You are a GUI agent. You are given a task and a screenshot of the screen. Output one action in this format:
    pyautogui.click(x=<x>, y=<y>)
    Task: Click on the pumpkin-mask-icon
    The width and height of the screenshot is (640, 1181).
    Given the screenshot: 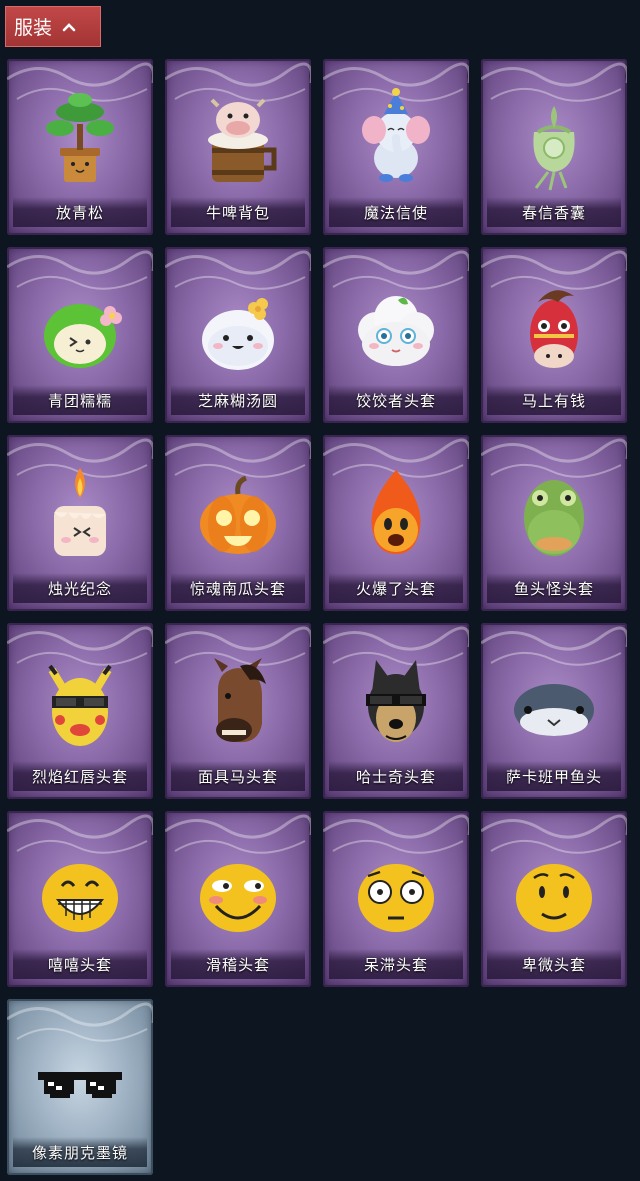 What is the action you would take?
    pyautogui.click(x=238, y=514)
    